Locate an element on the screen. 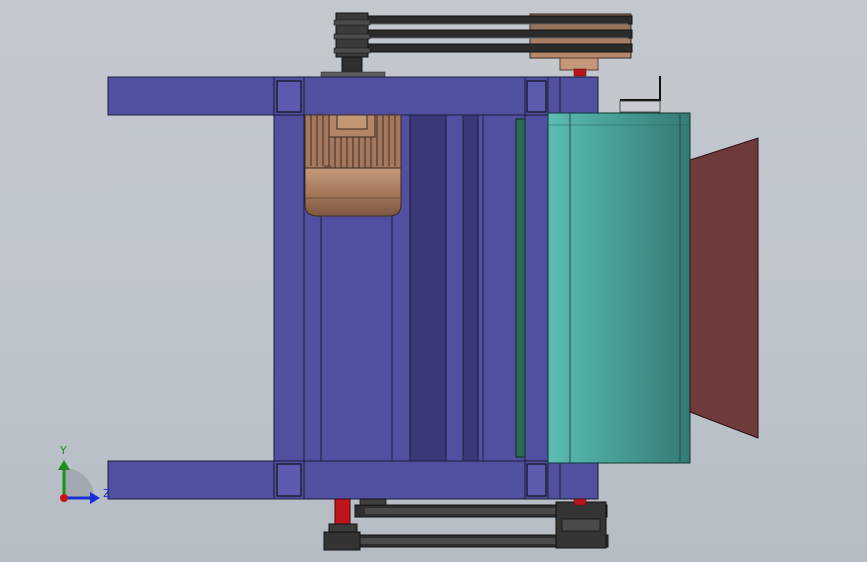 Image resolution: width=867 pixels, height=562 pixels. top-drum-shaft is located at coordinates (579, 64).